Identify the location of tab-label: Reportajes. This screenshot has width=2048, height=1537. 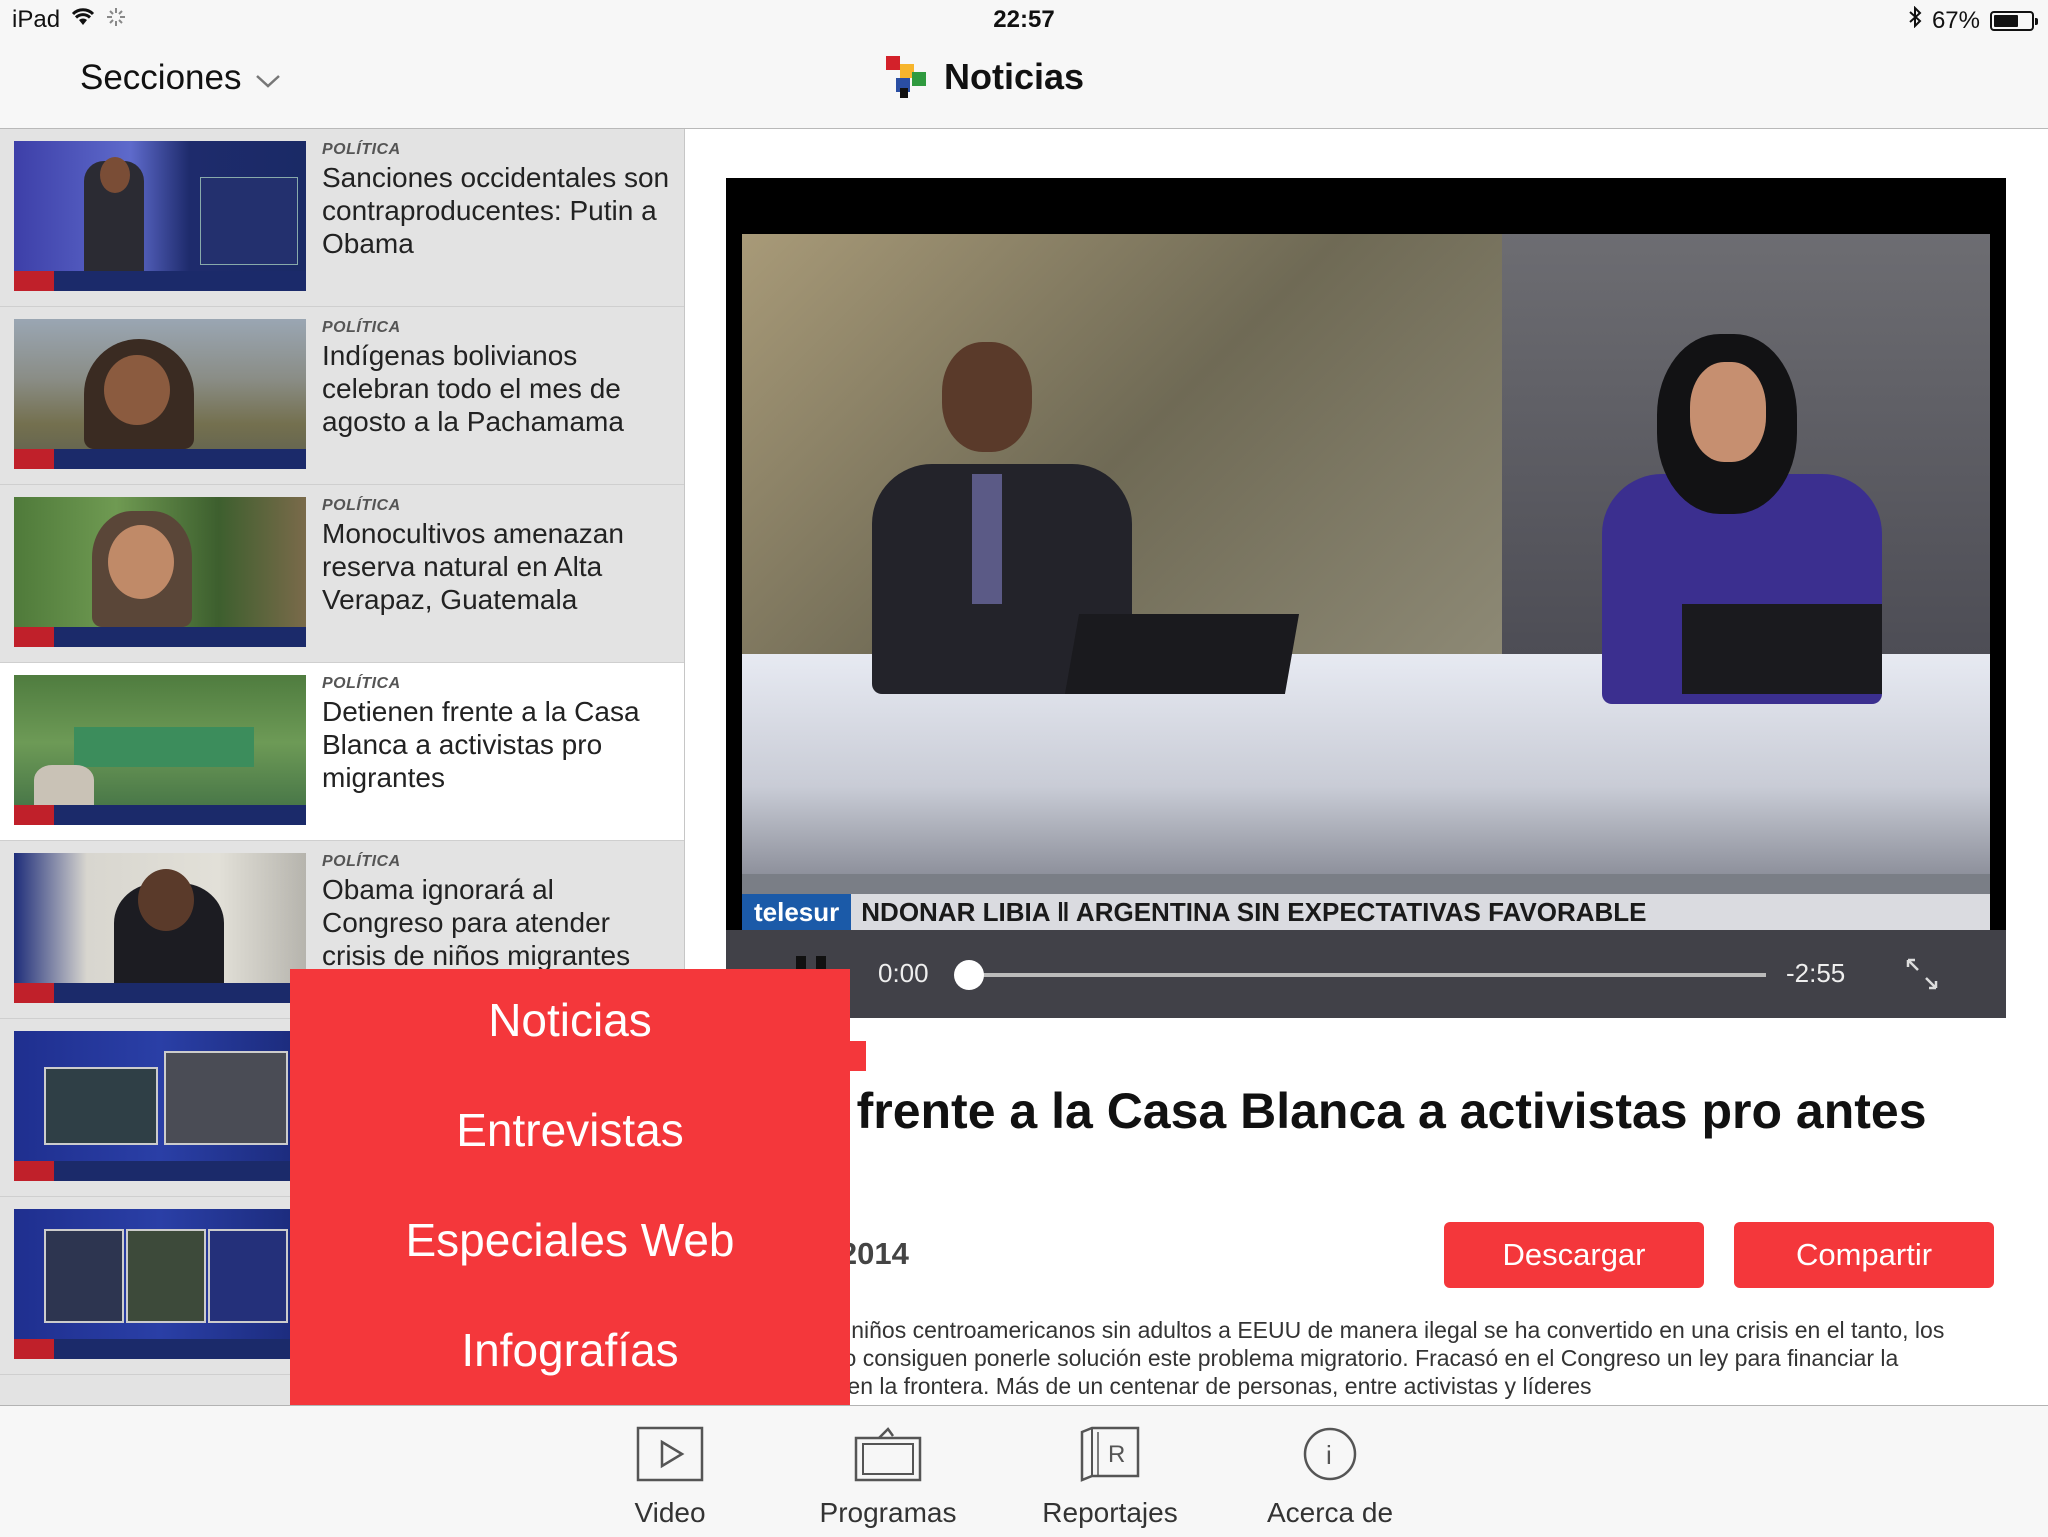
(1110, 1512).